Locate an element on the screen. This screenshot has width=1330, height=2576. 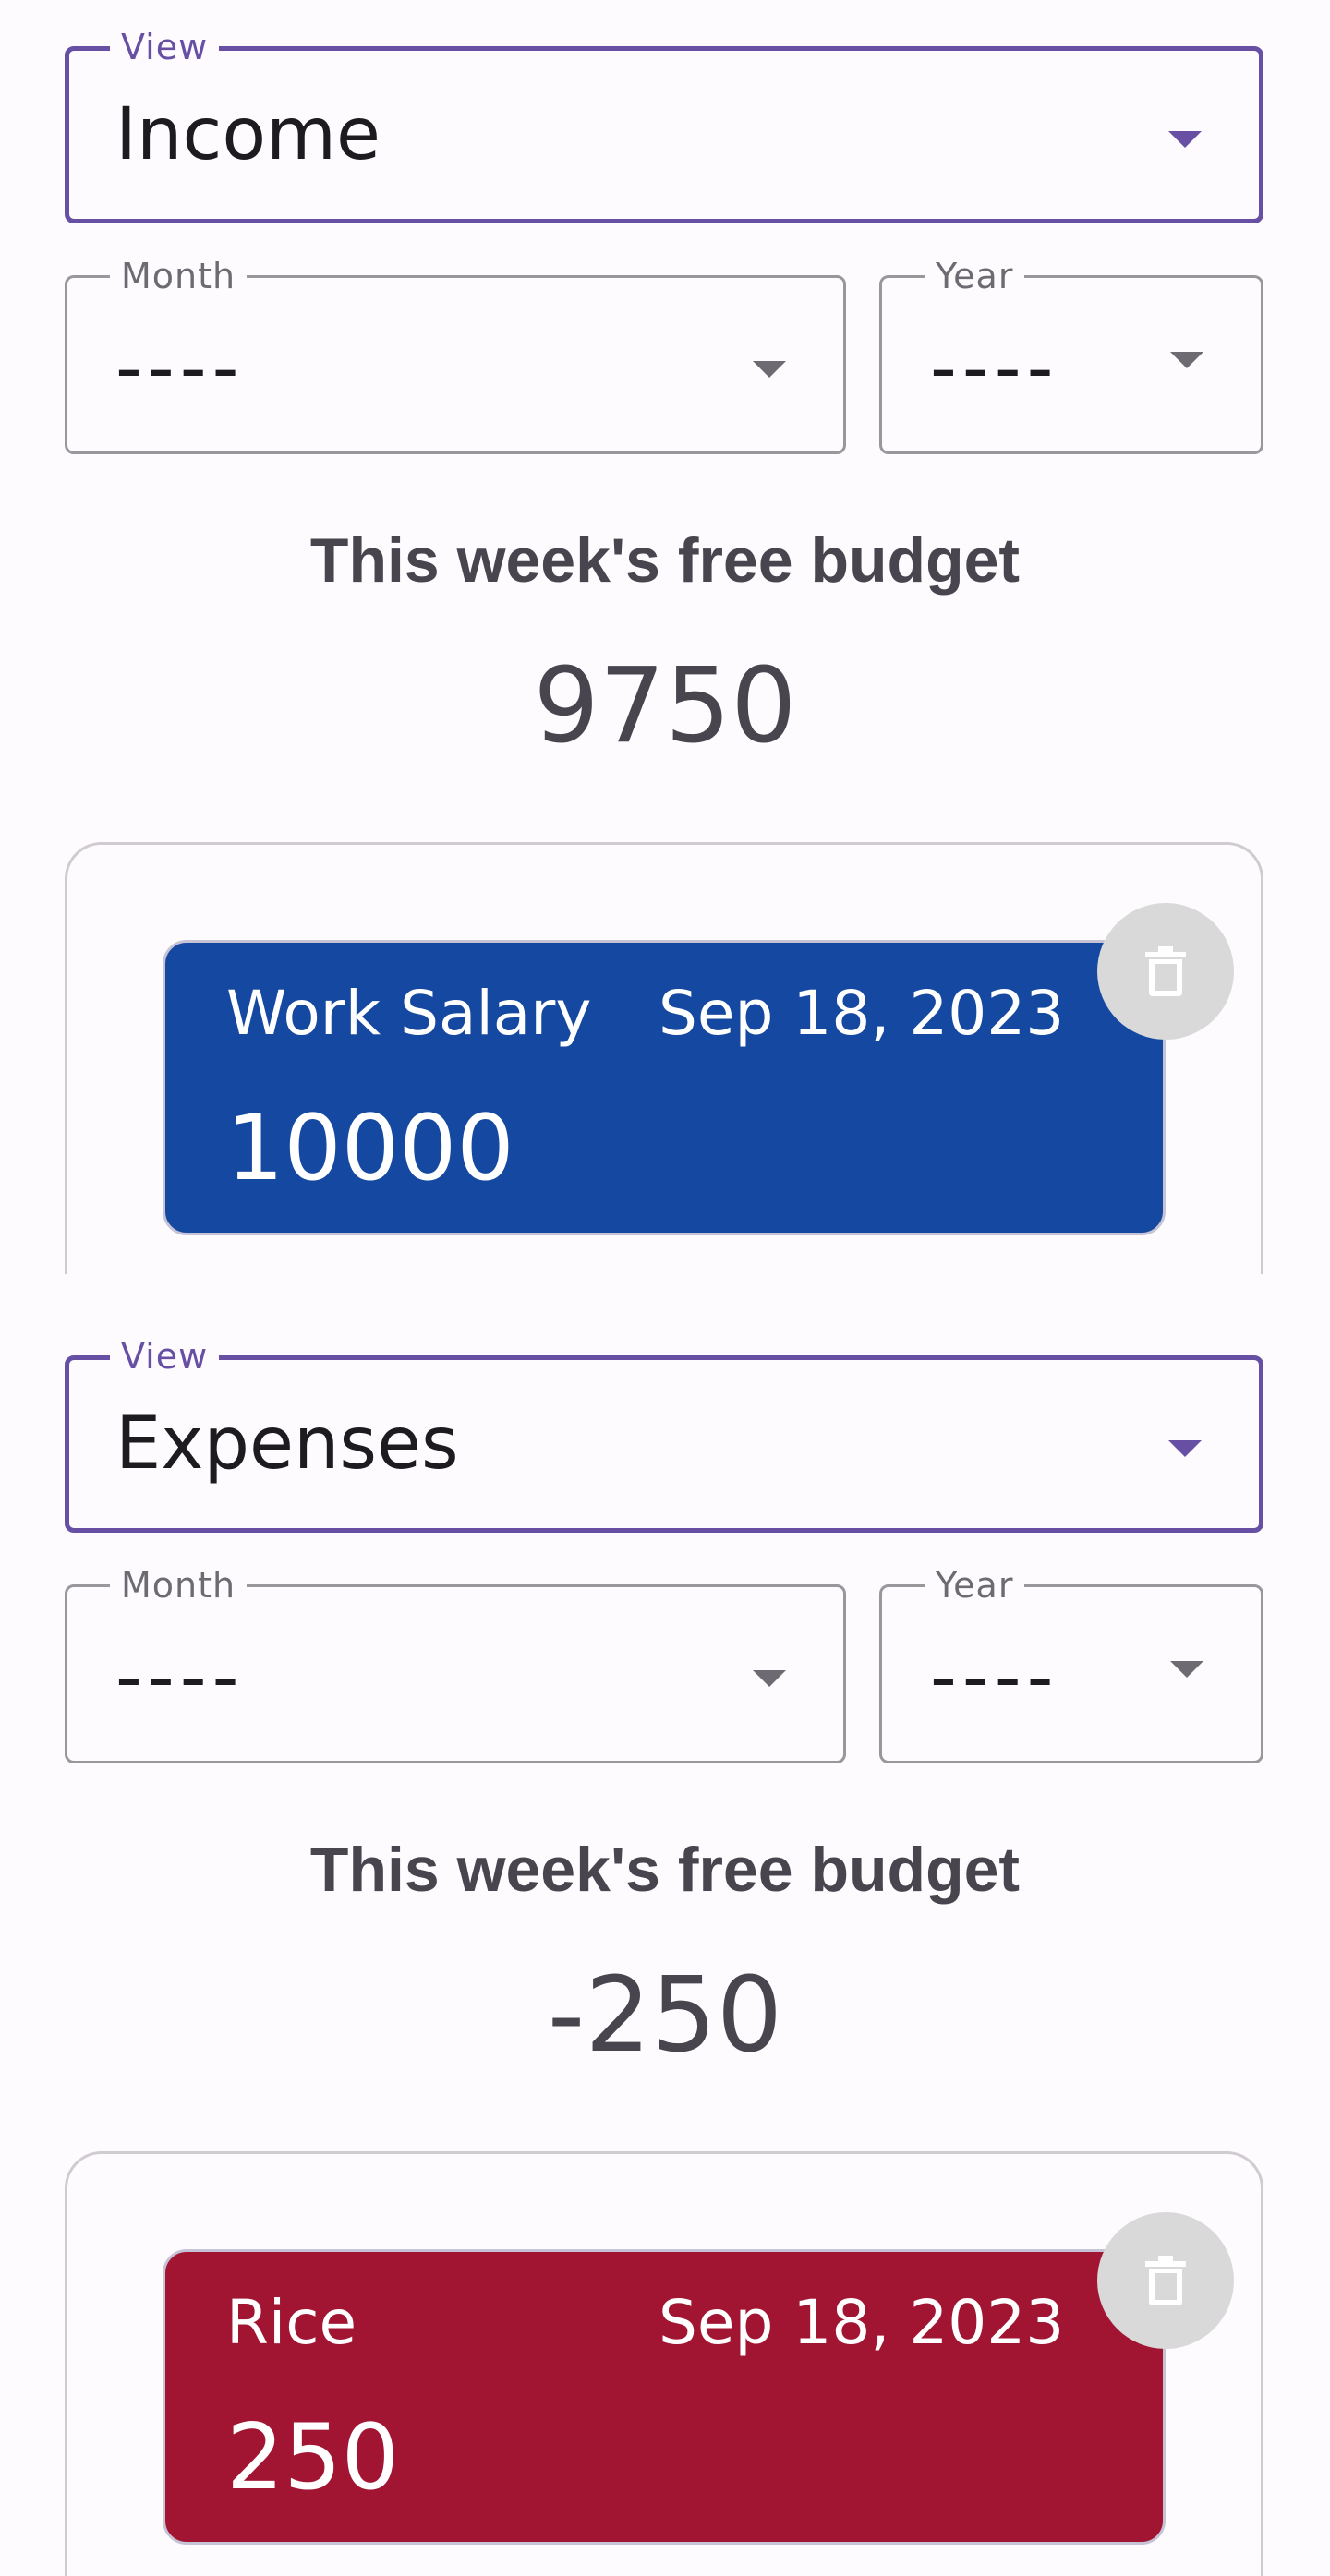
entry-card: Rice Sep 18, 2023 250 is located at coordinates (664, 2397).